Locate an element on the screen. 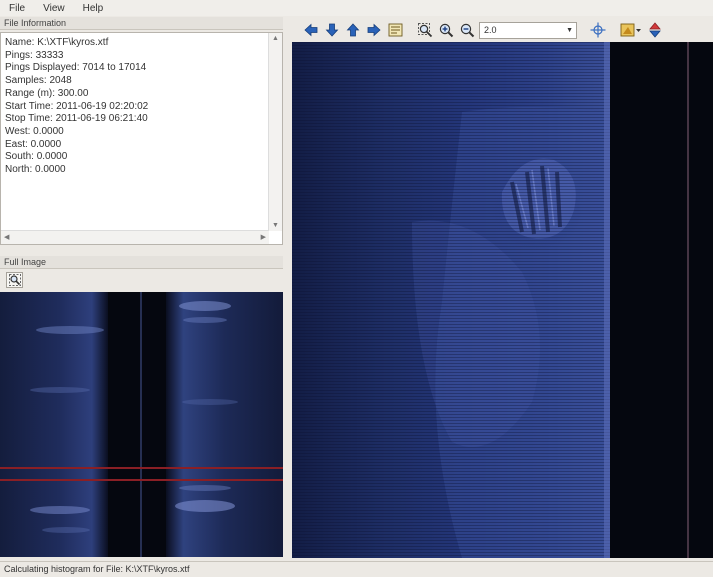  magnifier-icon is located at coordinates (14, 280).